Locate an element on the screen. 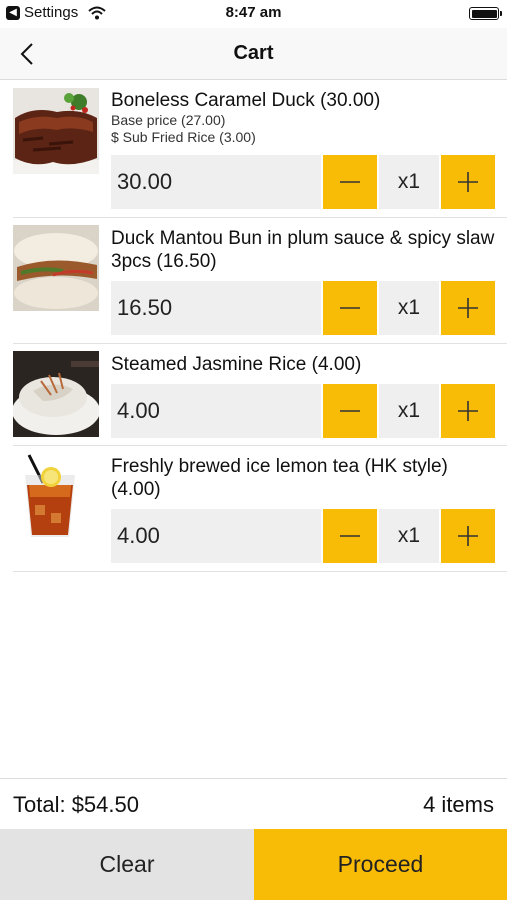 This screenshot has width=507, height=900. cart-item: Steamed Jasmine Rice (4.00) 4.00 x1 is located at coordinates (260, 395).